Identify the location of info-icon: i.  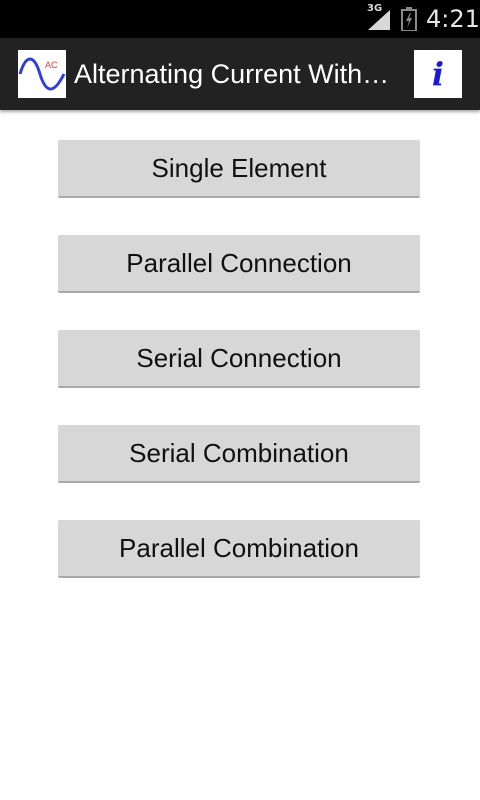
(438, 74).